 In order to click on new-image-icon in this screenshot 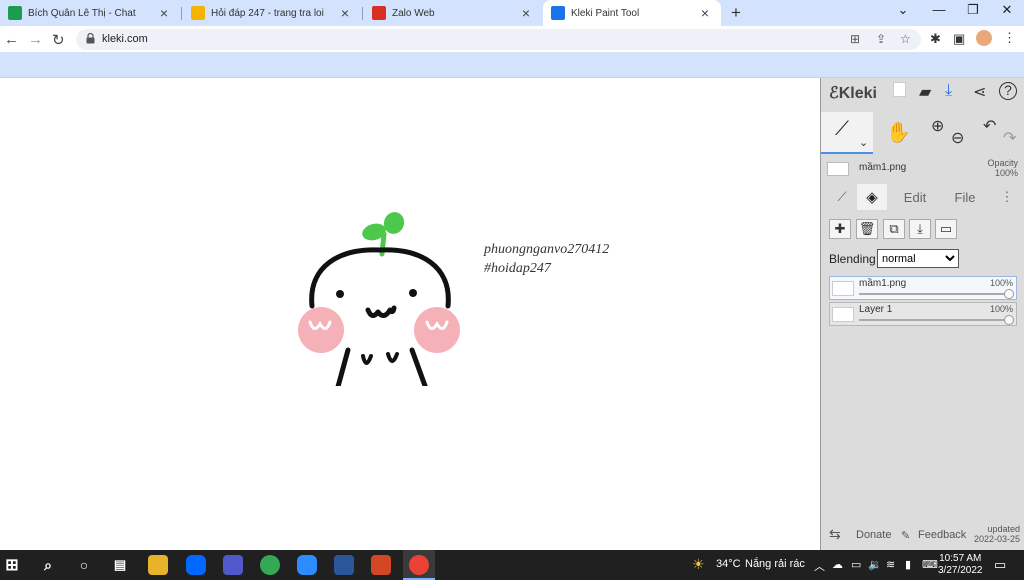, I will do `click(899, 89)`.